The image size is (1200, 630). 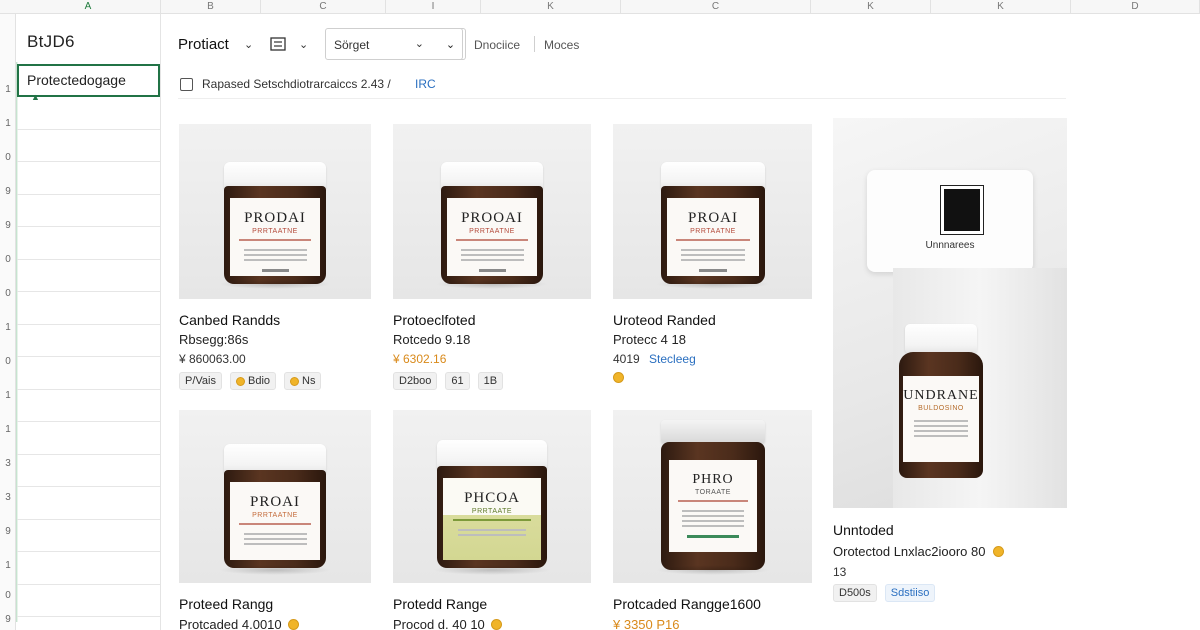 I want to click on product-title: Proteed Rangg, so click(x=226, y=604).